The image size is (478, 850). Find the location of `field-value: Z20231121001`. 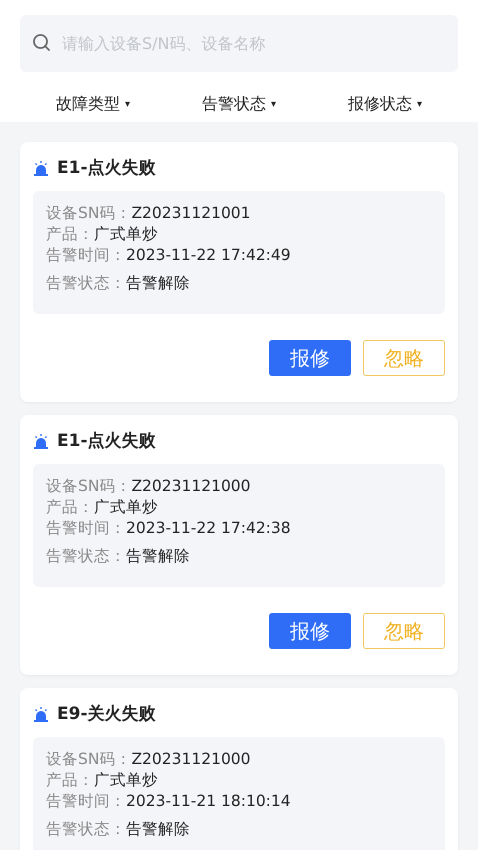

field-value: Z20231121001 is located at coordinates (191, 213).